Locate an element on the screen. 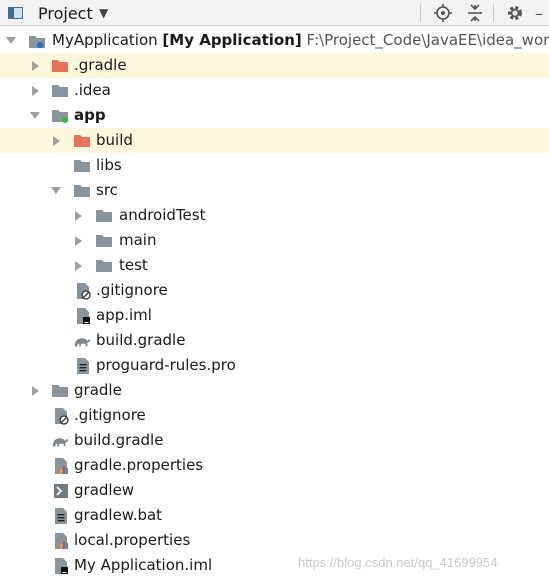  tree-item-androidtest: androidTest is located at coordinates (274, 215).